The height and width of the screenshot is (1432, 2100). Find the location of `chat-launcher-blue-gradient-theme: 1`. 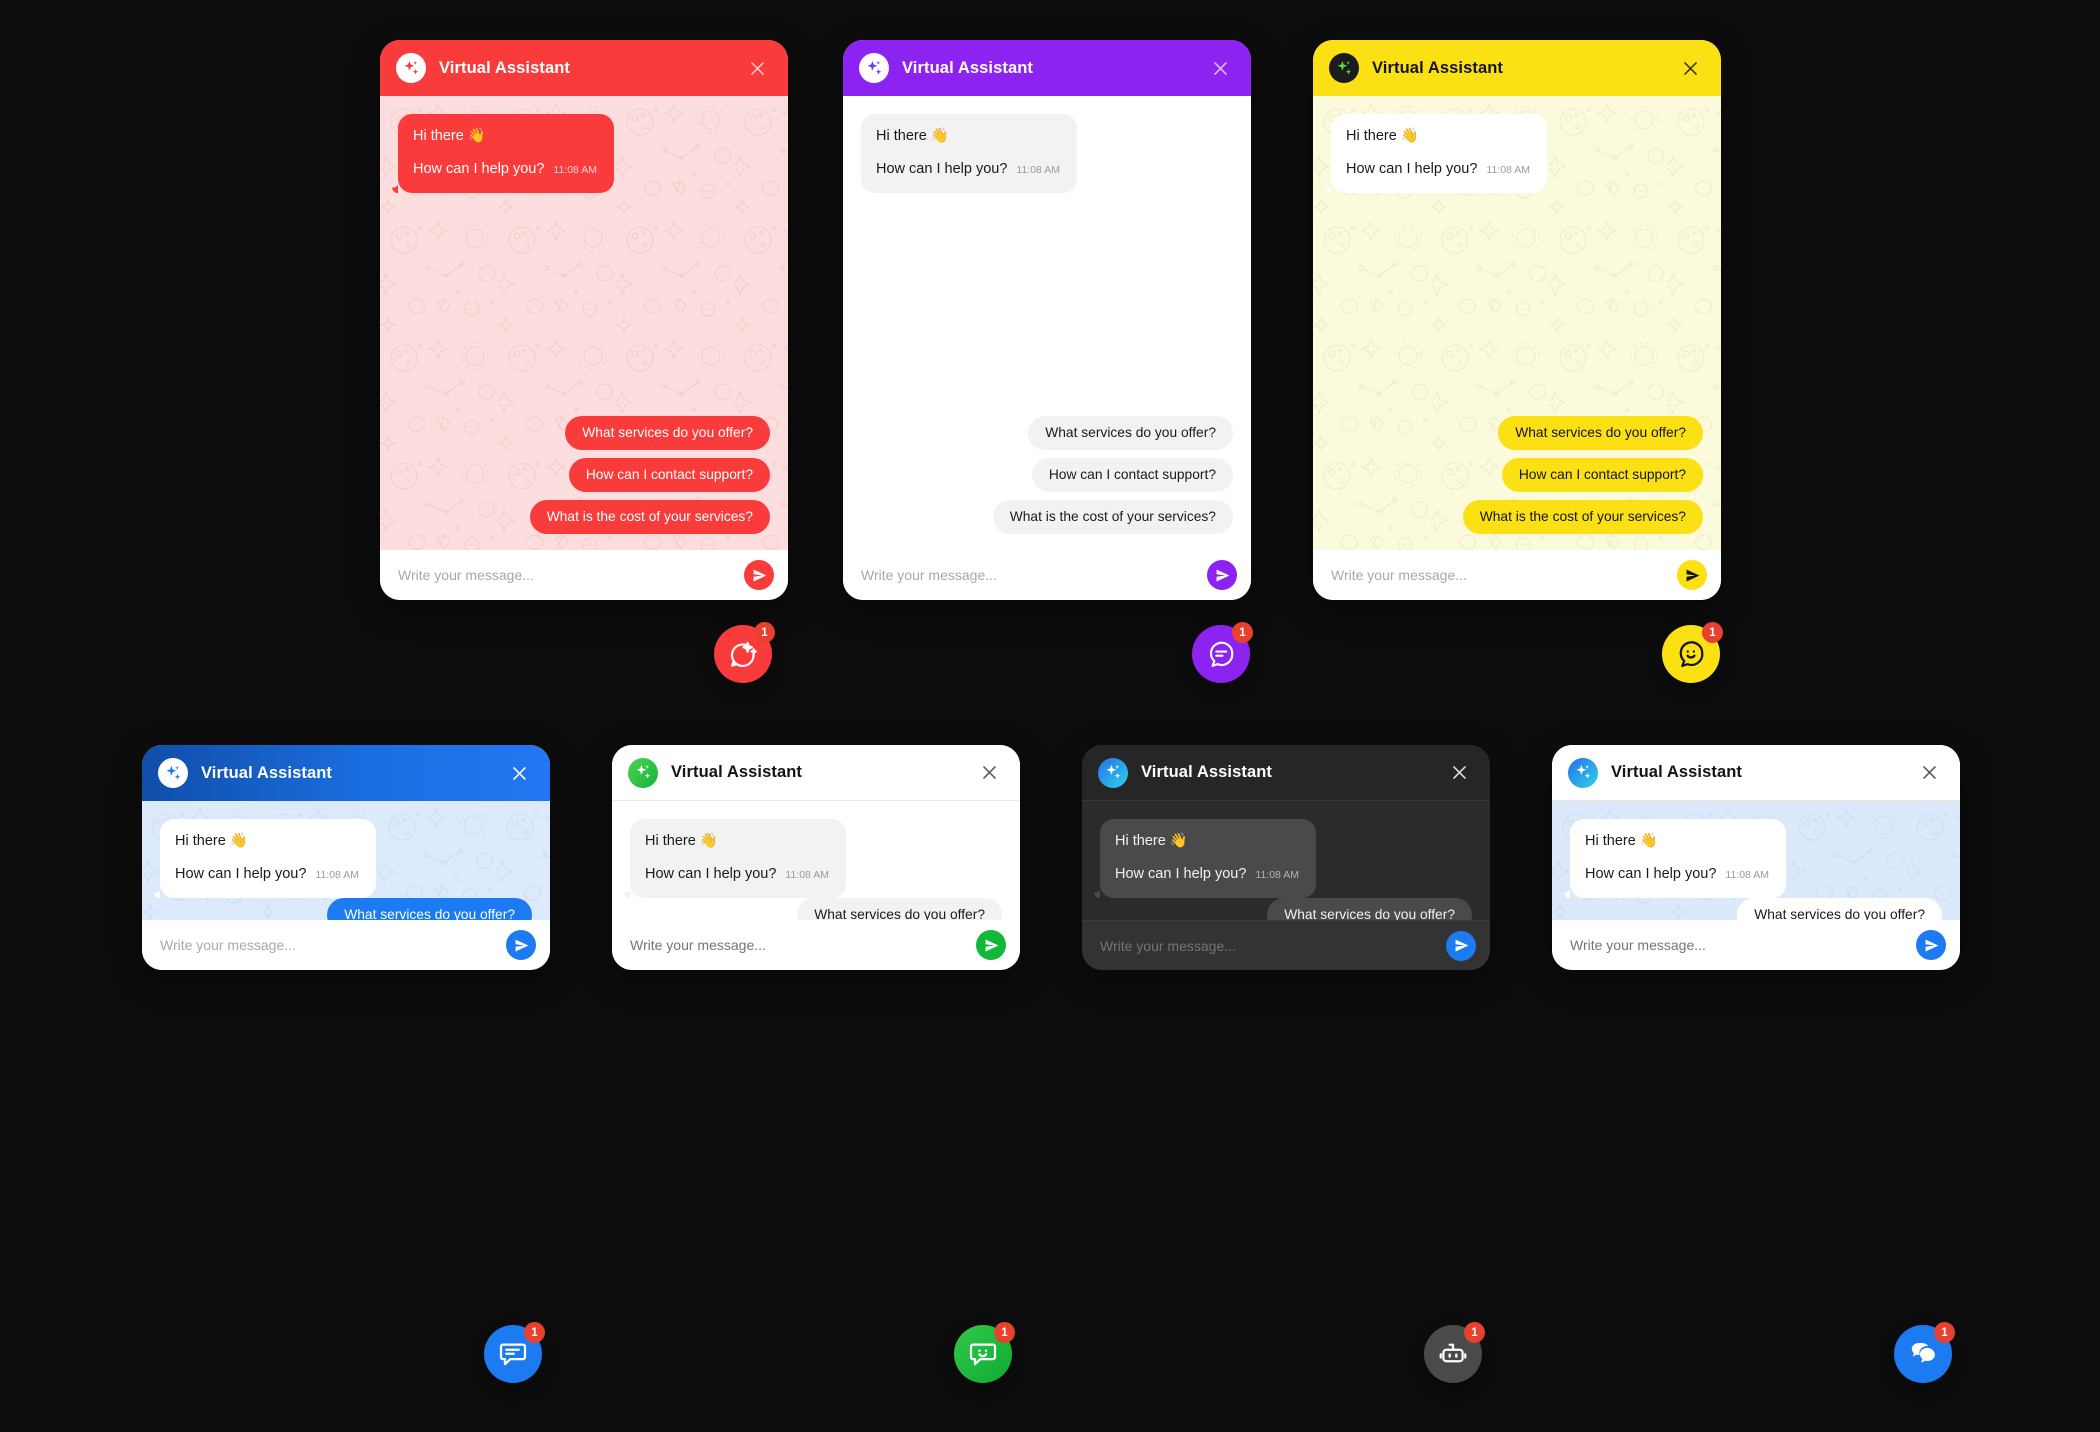

chat-launcher-blue-gradient-theme: 1 is located at coordinates (514, 1352).